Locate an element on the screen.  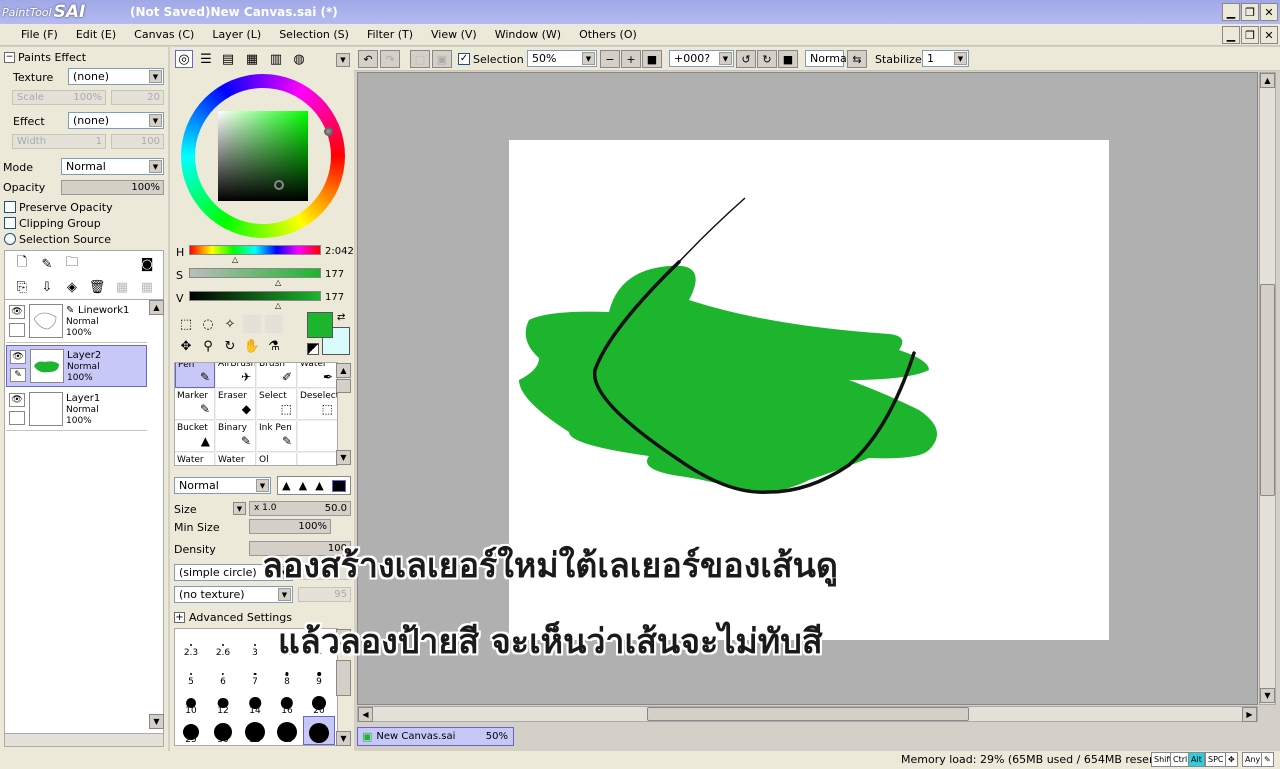
rotate-icon: ↻ is located at coordinates (230, 346).